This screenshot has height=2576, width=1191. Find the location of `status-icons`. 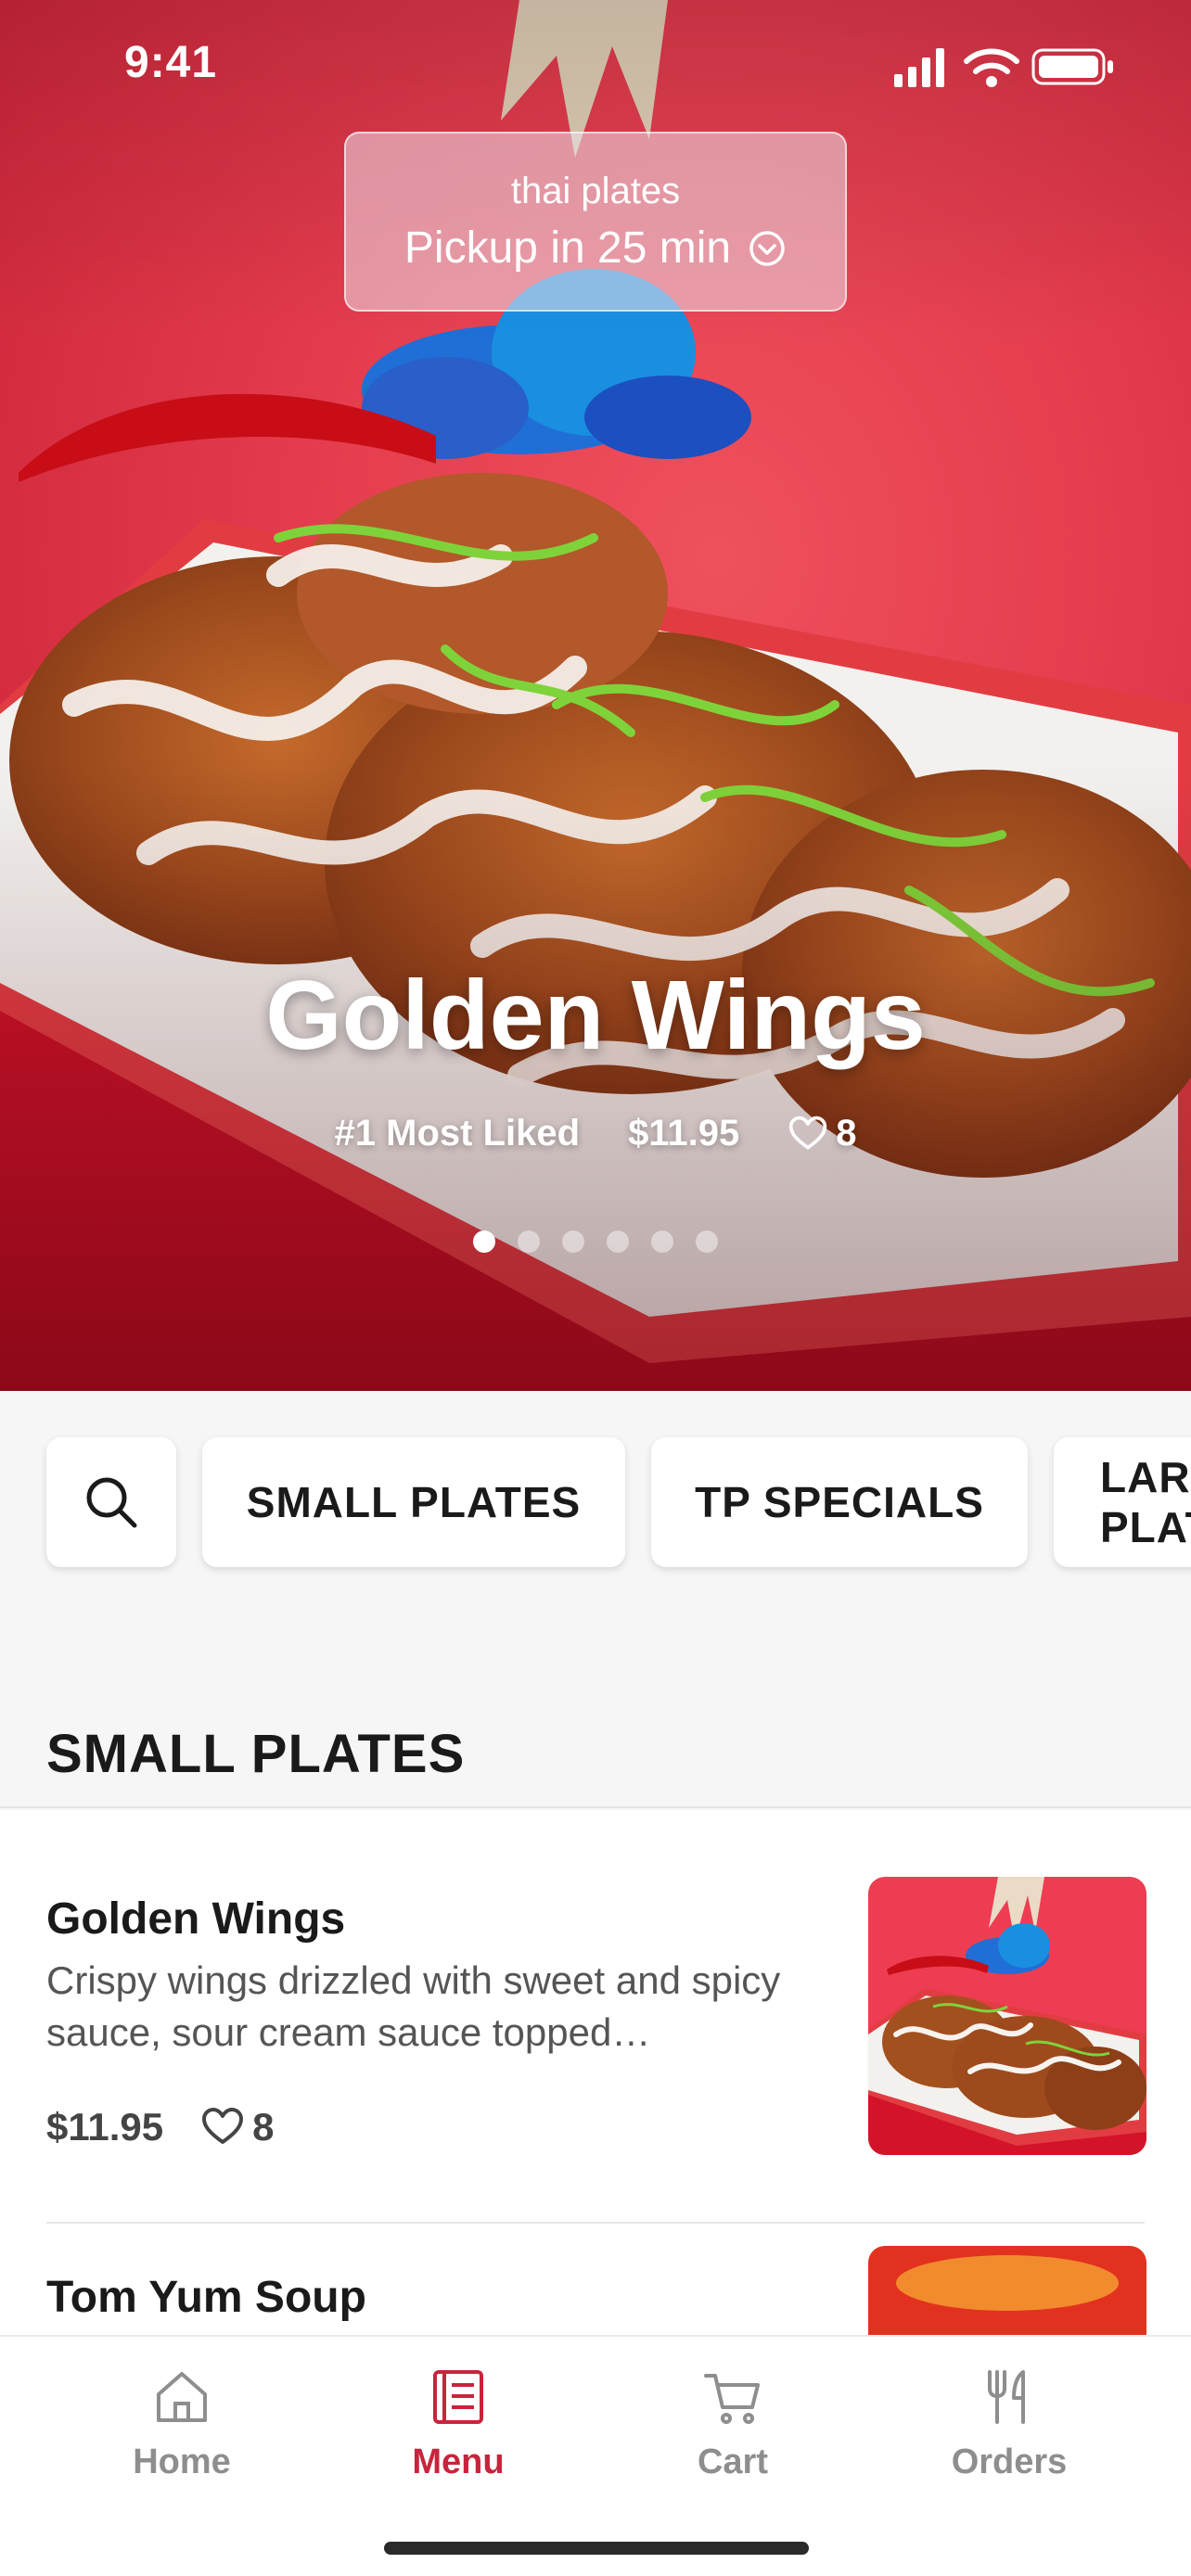

status-icons is located at coordinates (1003, 67).